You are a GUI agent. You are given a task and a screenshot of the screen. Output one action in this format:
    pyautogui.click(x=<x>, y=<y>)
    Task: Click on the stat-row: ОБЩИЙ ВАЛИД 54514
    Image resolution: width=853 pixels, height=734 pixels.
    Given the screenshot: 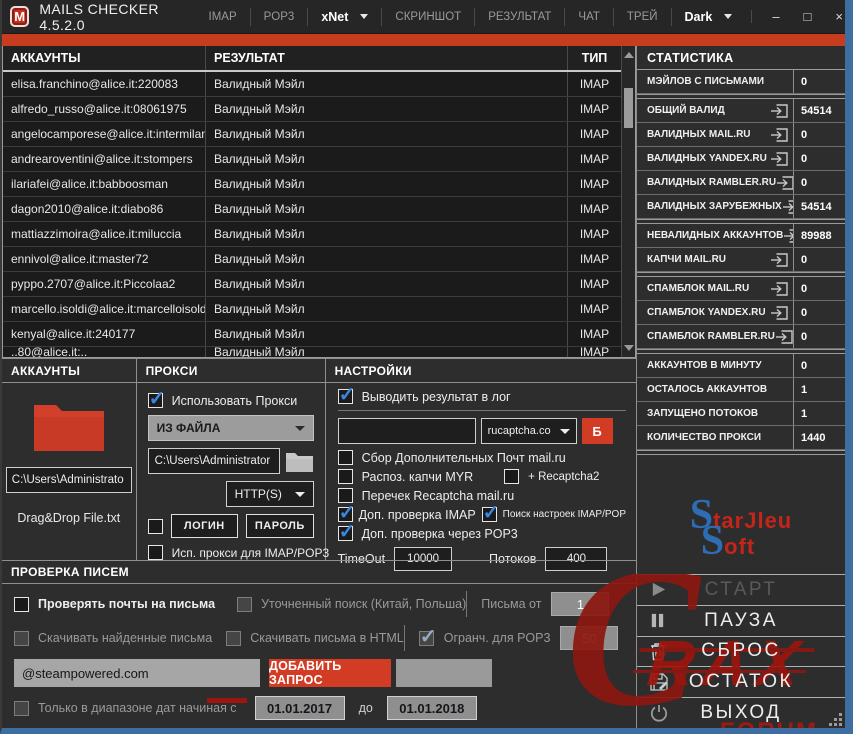 What is the action you would take?
    pyautogui.click(x=741, y=111)
    